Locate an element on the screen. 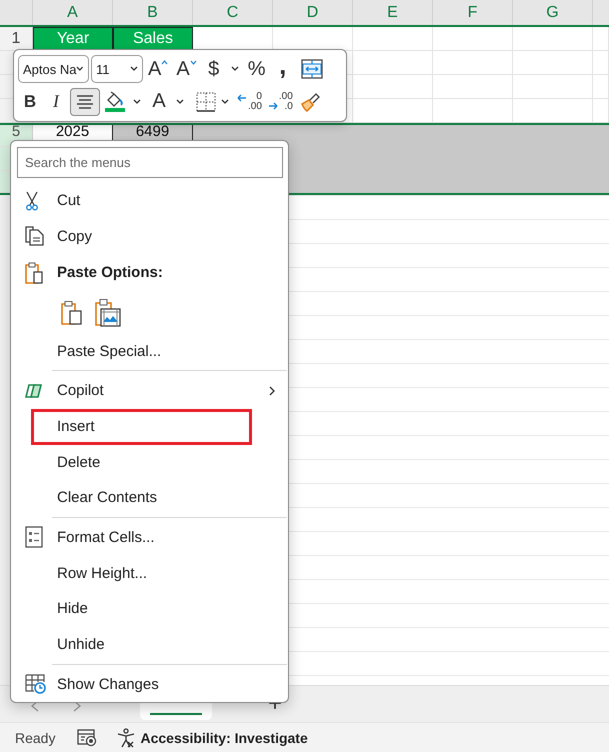  table-cell: Year is located at coordinates (73, 39).